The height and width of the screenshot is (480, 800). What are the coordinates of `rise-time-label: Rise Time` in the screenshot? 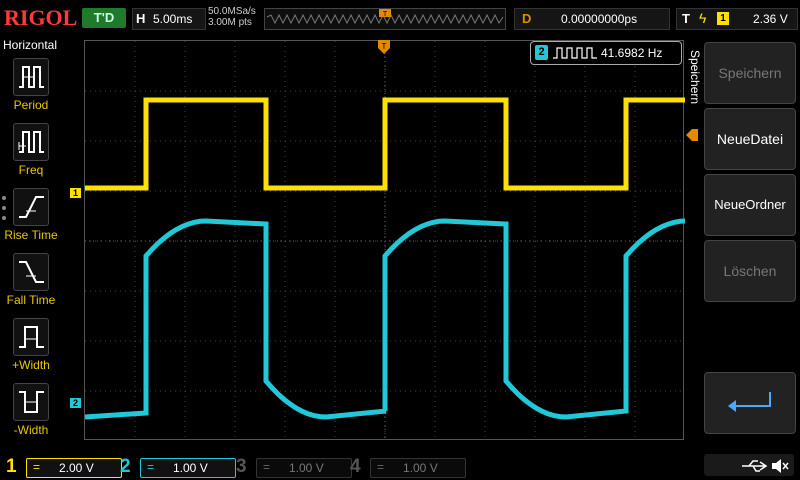 It's located at (31, 235).